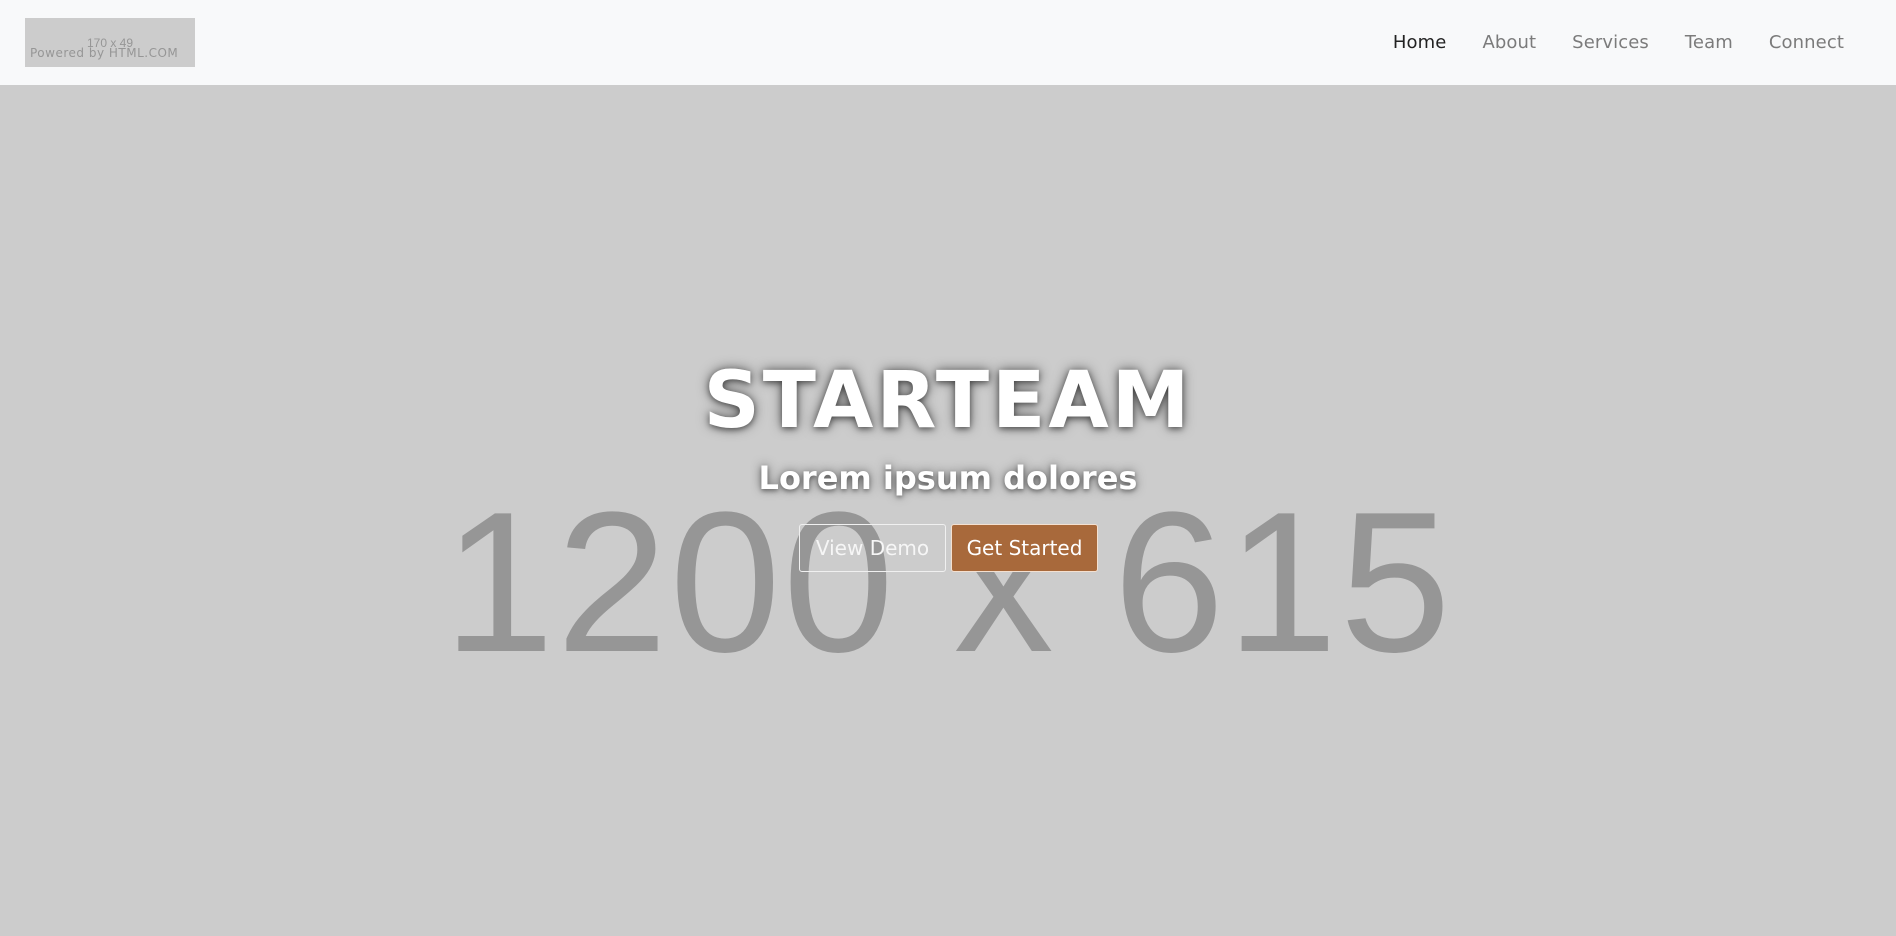  What do you see at coordinates (948, 582) in the screenshot?
I see `hero-placeholder-text: 1200 x 615` at bounding box center [948, 582].